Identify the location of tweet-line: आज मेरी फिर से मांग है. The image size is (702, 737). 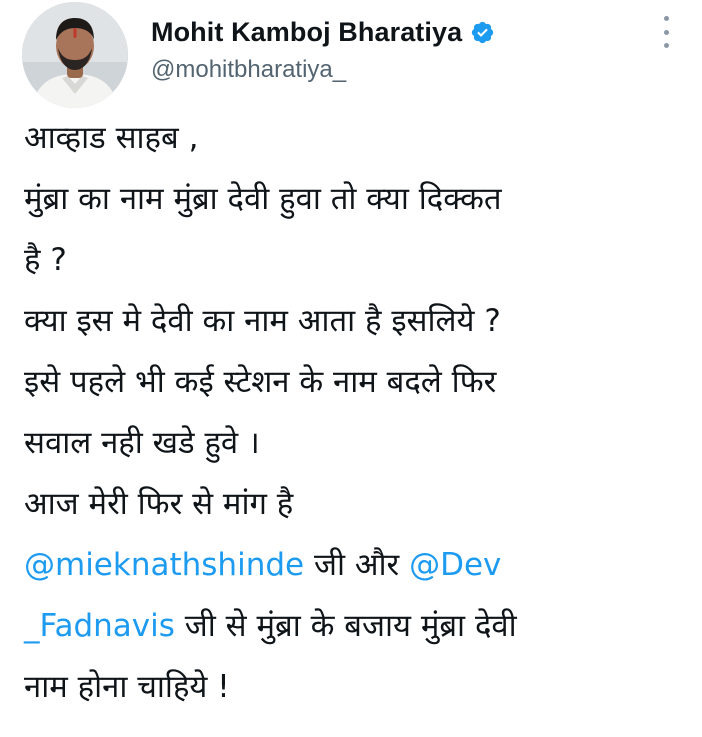
(159, 504).